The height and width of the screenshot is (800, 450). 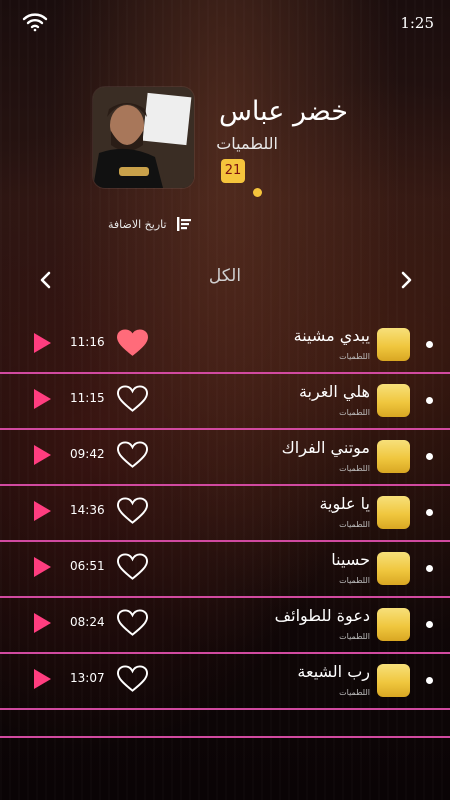 I want to click on track-title: هلي الغربة, so click(x=334, y=391).